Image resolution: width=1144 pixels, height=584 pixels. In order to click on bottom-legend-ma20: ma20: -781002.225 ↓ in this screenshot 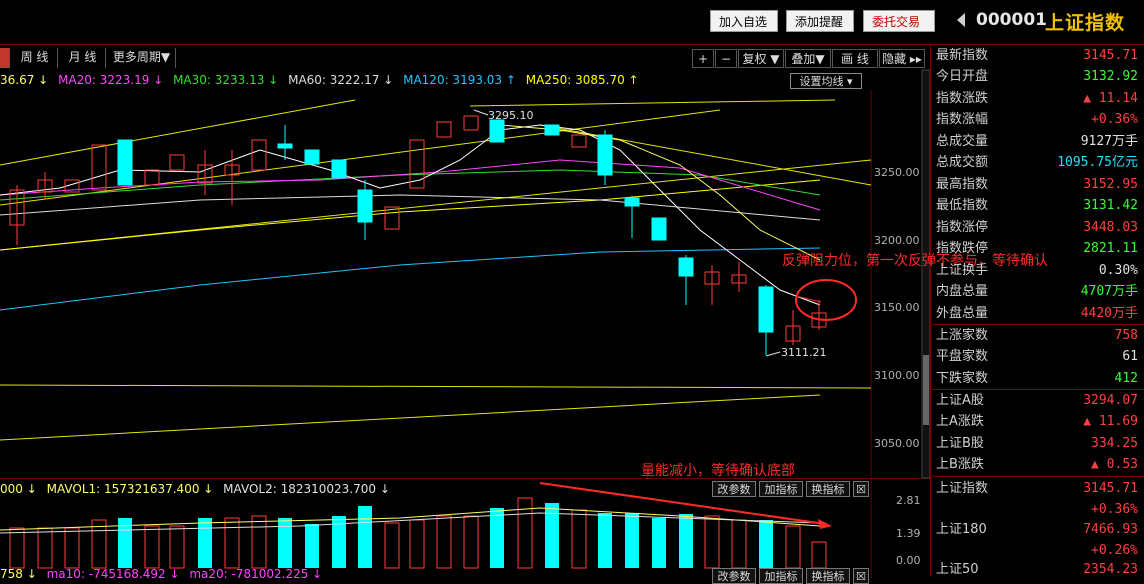, I will do `click(256, 574)`.